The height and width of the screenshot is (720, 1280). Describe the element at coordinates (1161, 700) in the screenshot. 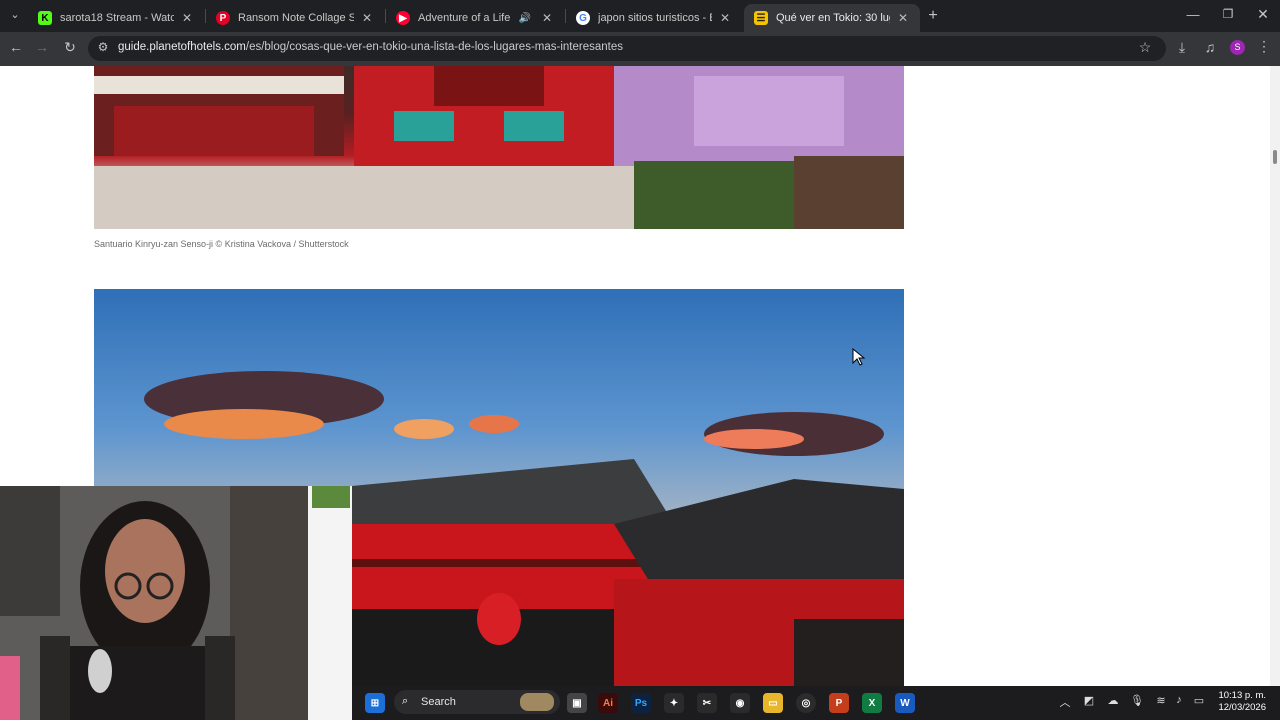

I see `wifi-icon: ≋` at that location.